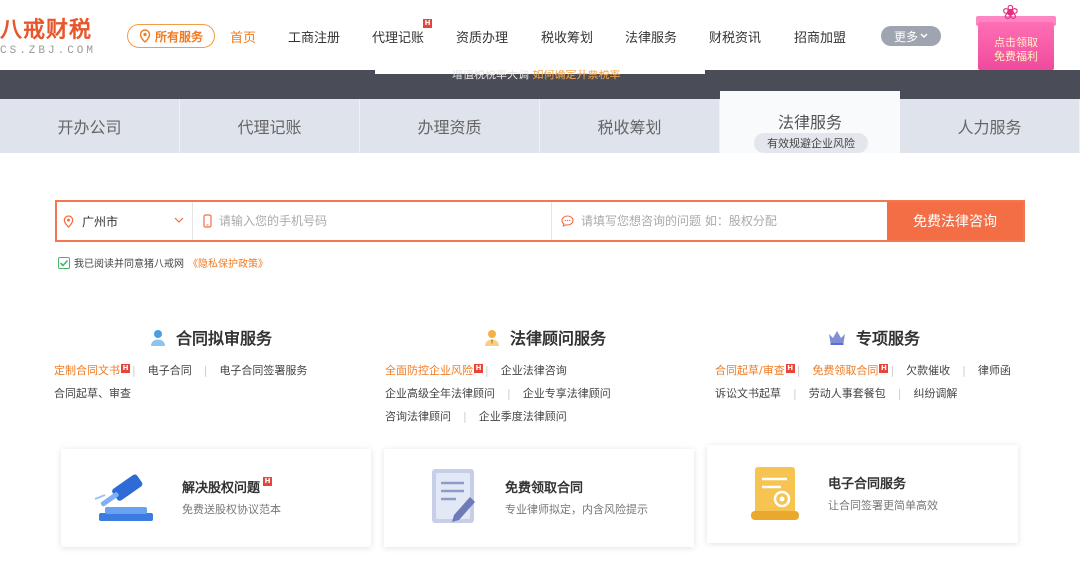 The image size is (1080, 577). I want to click on service-link-label: 诉讼文书起草, so click(748, 393).